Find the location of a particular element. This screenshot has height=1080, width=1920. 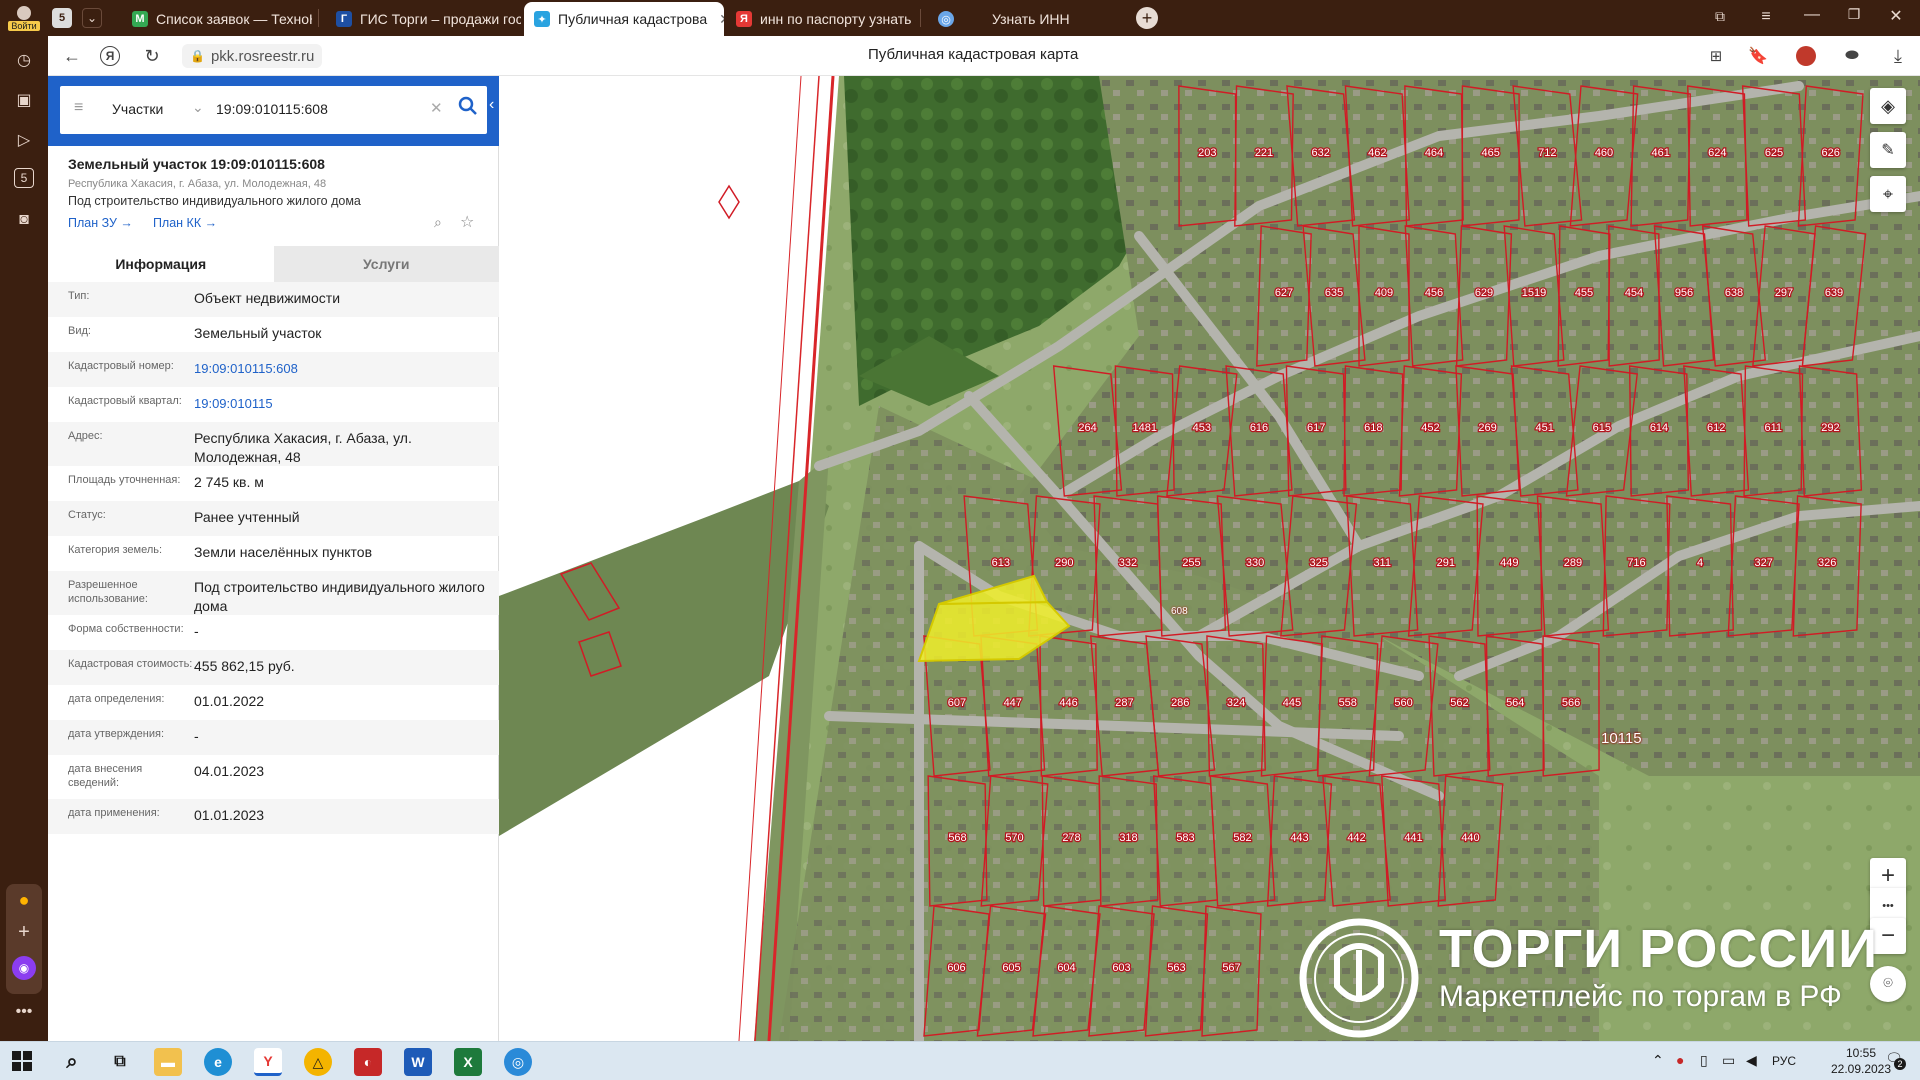

tray-language: РУС is located at coordinates (1784, 1061).